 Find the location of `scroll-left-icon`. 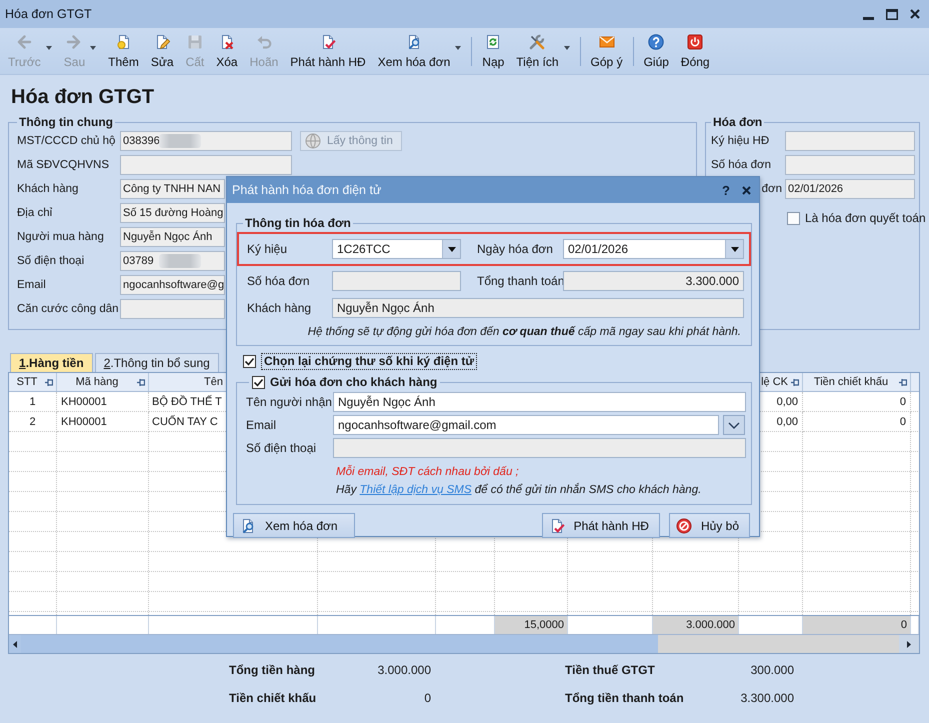

scroll-left-icon is located at coordinates (15, 644).